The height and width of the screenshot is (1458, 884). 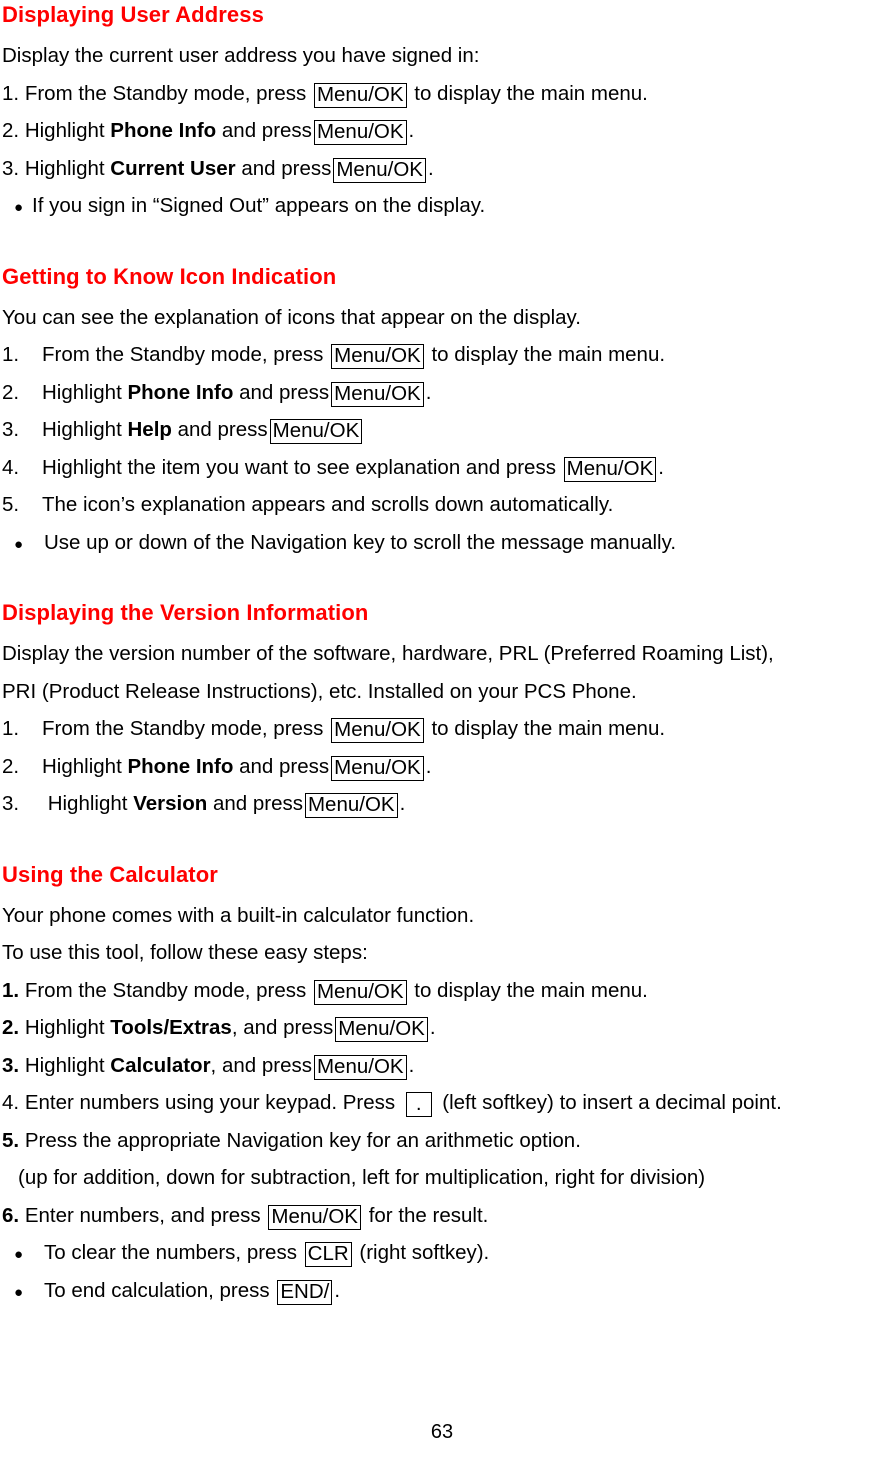 What do you see at coordinates (461, 1291) in the screenshot?
I see `bullet-text: To end calculation, press END/.` at bounding box center [461, 1291].